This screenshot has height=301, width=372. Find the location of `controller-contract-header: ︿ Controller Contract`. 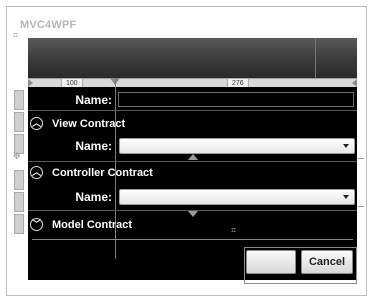

controller-contract-header: ︿ Controller Contract is located at coordinates (192, 174).